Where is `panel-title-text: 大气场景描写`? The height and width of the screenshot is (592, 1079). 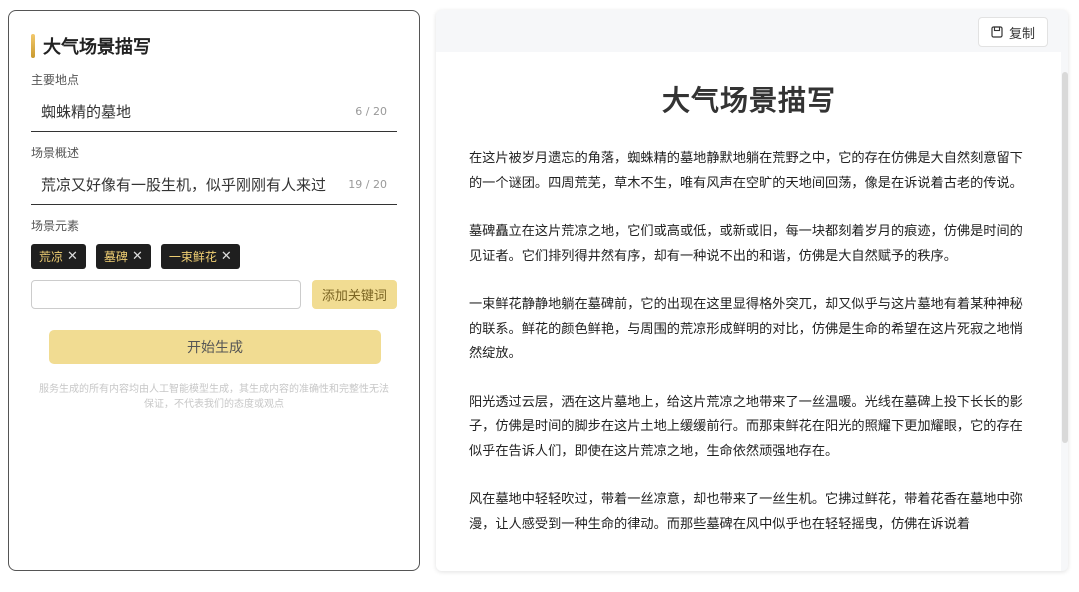
panel-title-text: 大气场景描写 is located at coordinates (97, 47).